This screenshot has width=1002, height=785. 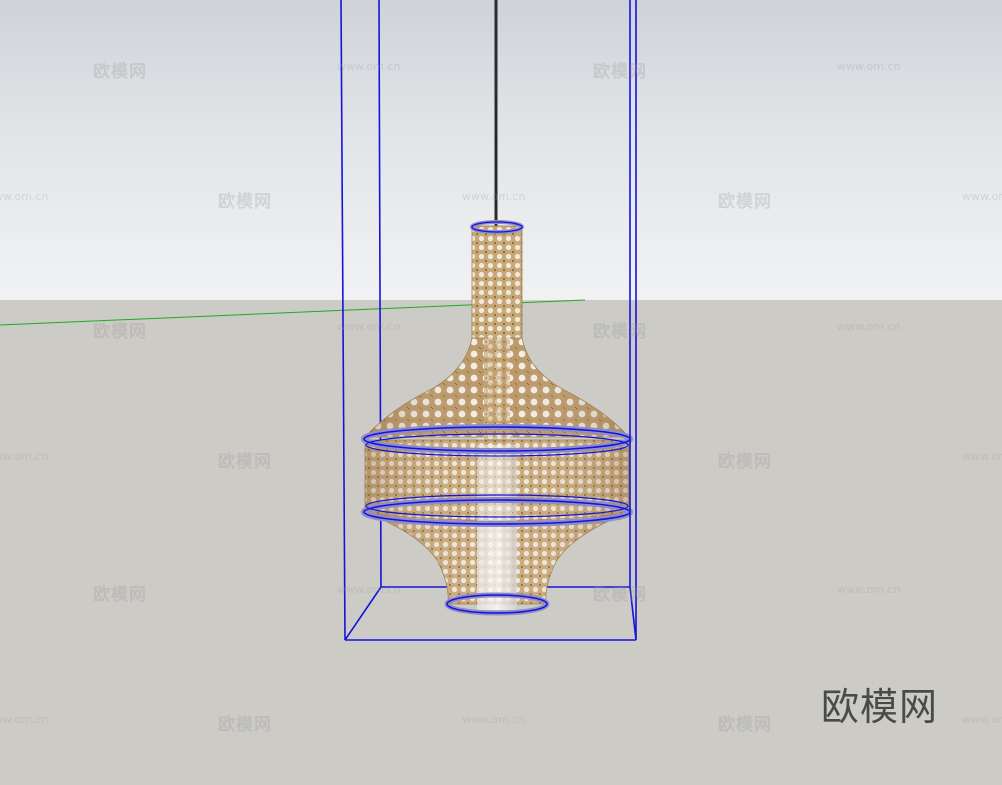 What do you see at coordinates (880, 707) in the screenshot?
I see `brand-watermark: 欧模网` at bounding box center [880, 707].